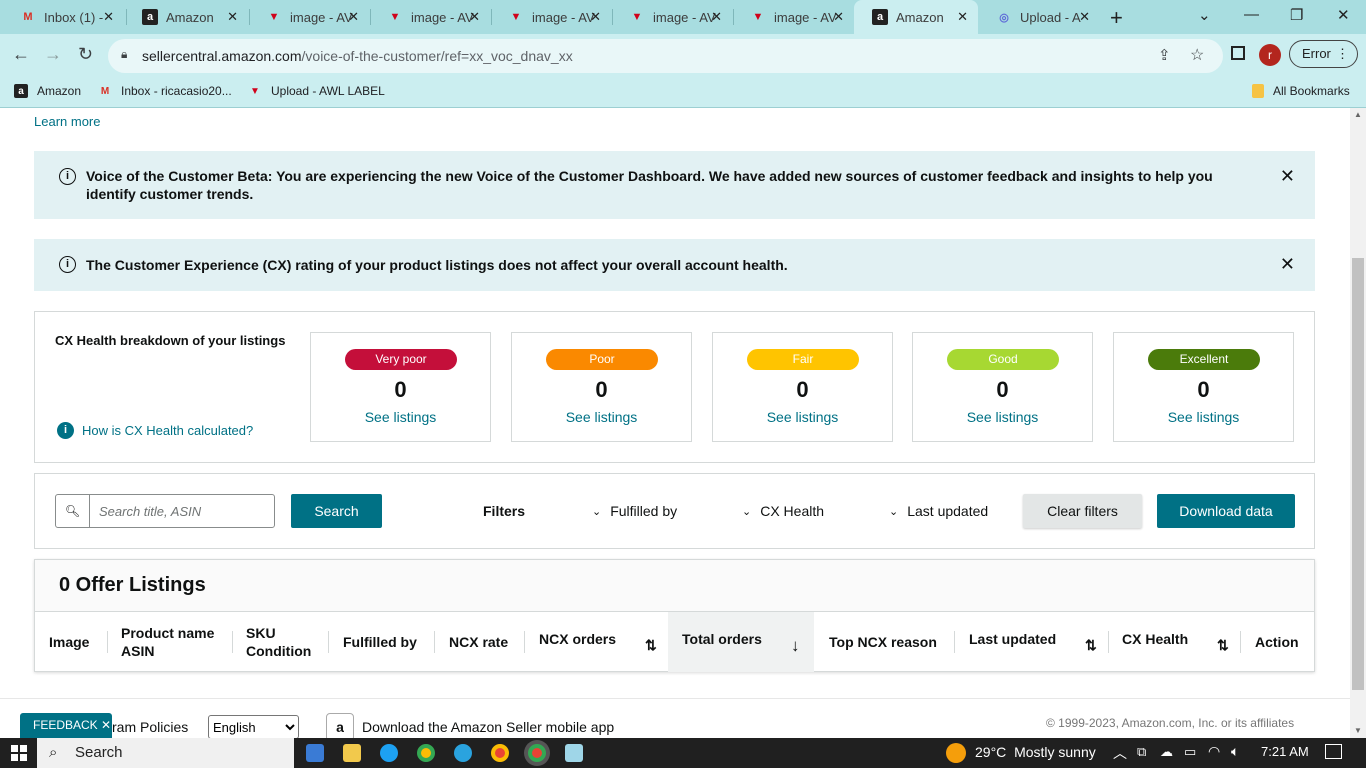 The image size is (1366, 768). I want to click on column-header-last-updated: Last updated, so click(1012, 642).